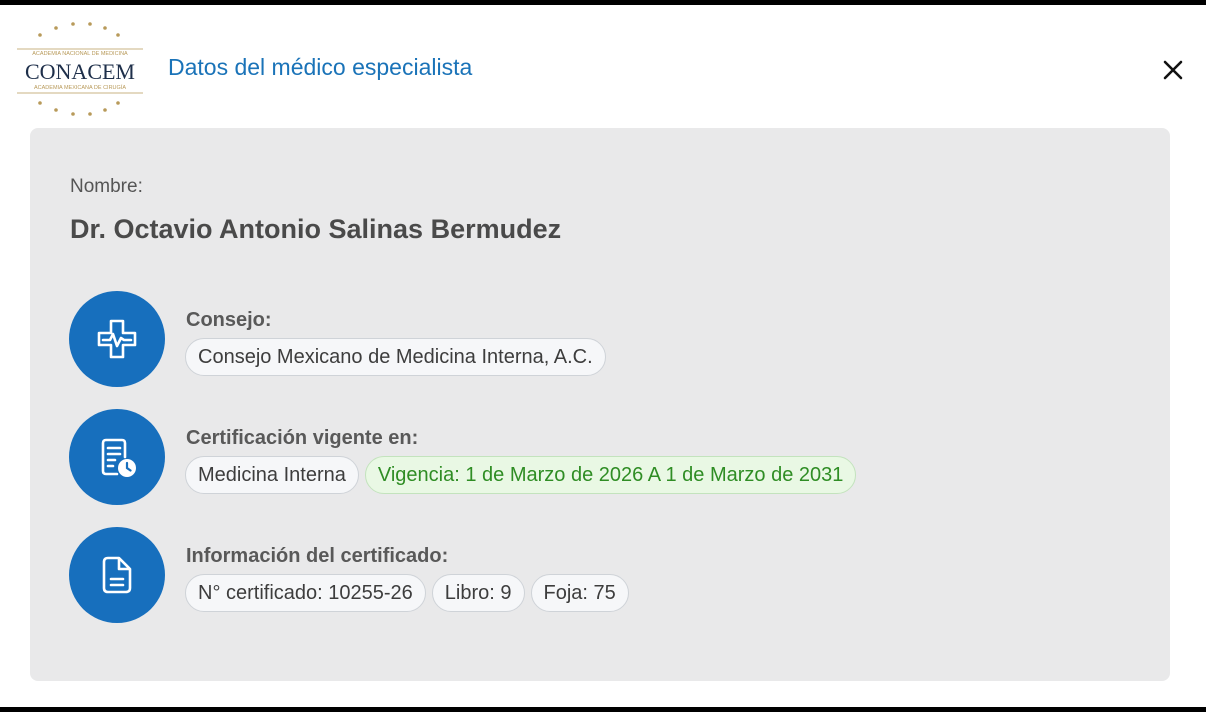 The image size is (1206, 712). I want to click on medical-cross-icon, so click(117, 339).